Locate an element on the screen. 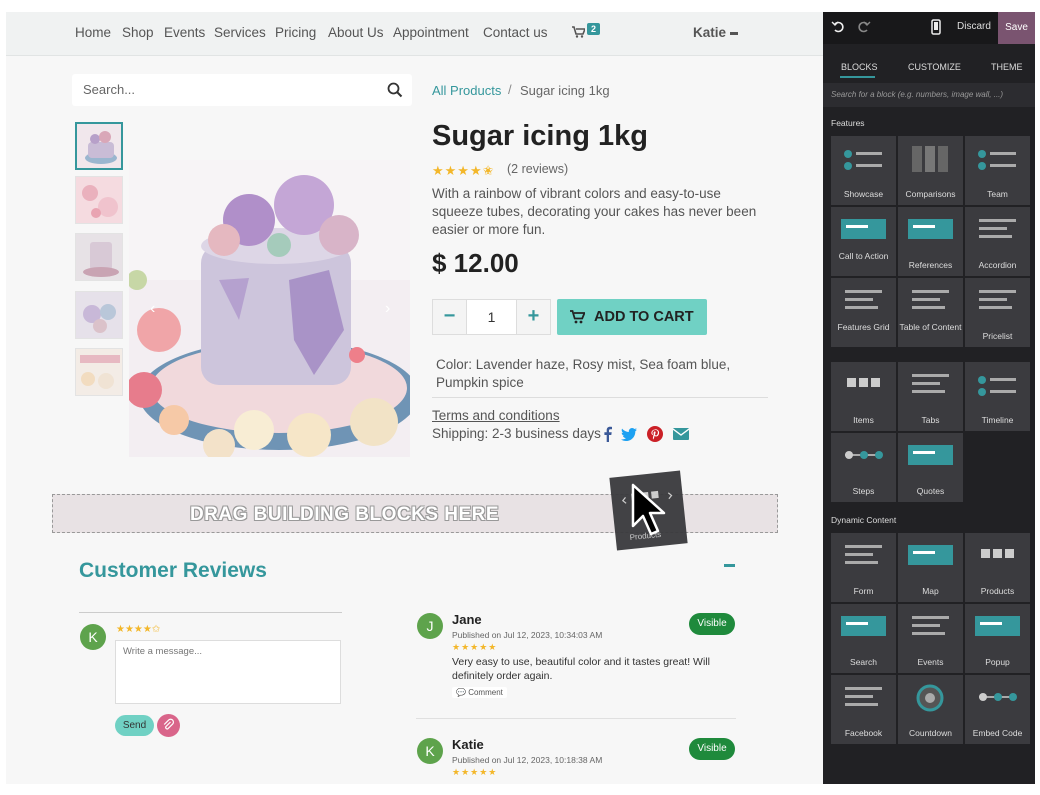 This screenshot has width=1040, height=795. block-label: Map is located at coordinates (930, 591).